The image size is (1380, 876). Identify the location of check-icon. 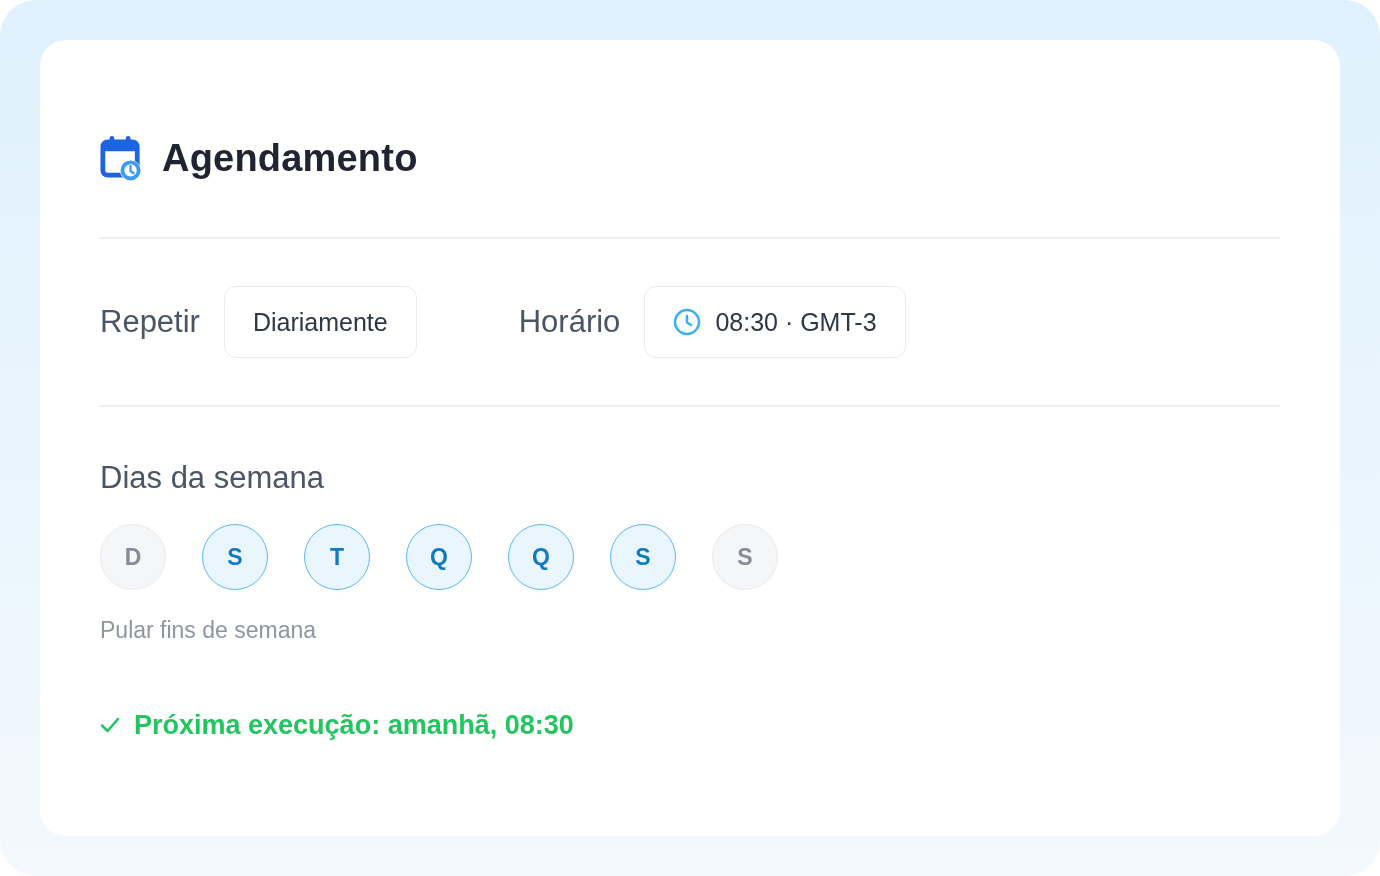
(110, 725).